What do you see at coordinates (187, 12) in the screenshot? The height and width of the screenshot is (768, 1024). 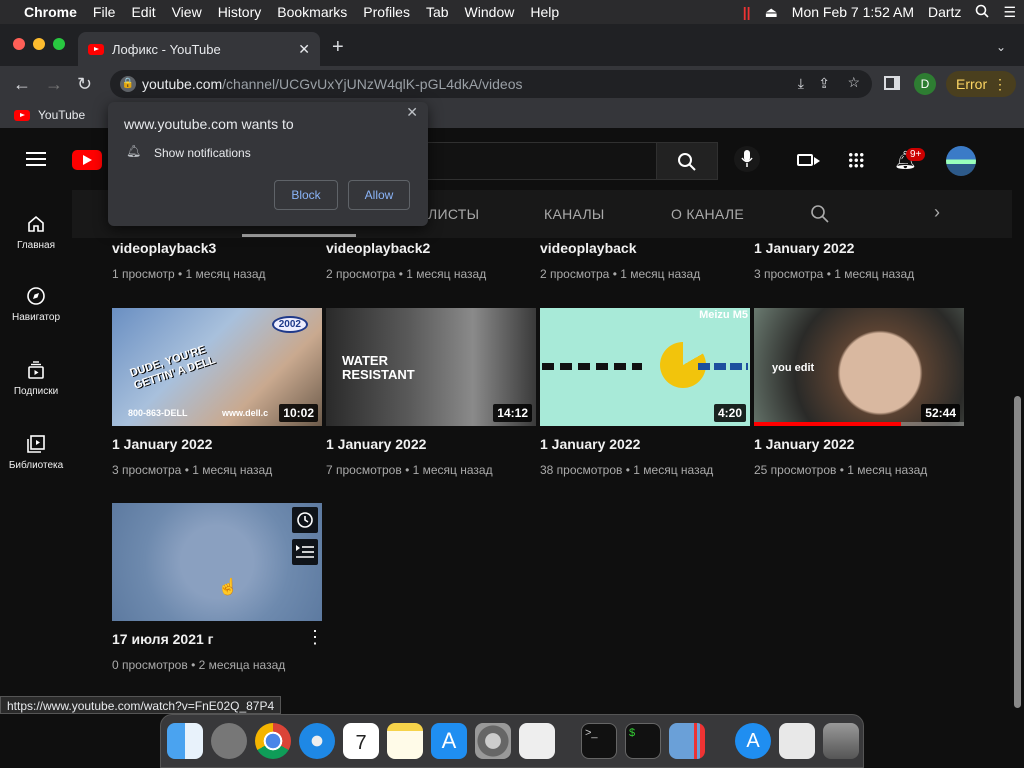 I see `menu-view: View` at bounding box center [187, 12].